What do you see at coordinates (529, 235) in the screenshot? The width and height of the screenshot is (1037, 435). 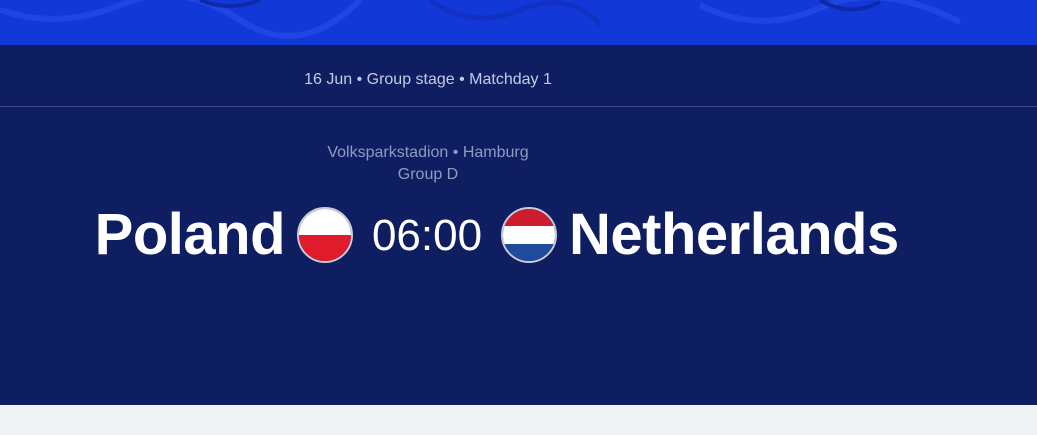 I see `netherlands-flag-icon` at bounding box center [529, 235].